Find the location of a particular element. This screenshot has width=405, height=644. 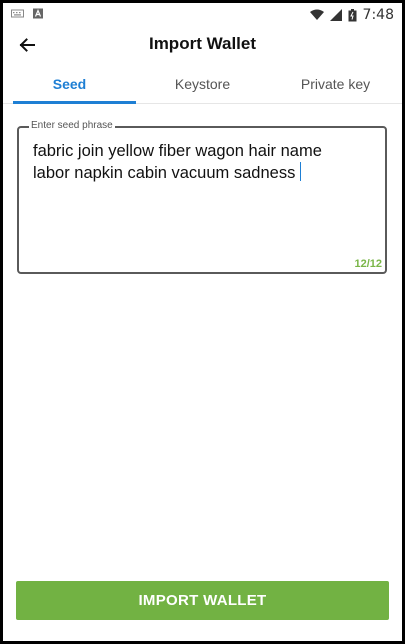

page-title: Import Wallet is located at coordinates (202, 43).